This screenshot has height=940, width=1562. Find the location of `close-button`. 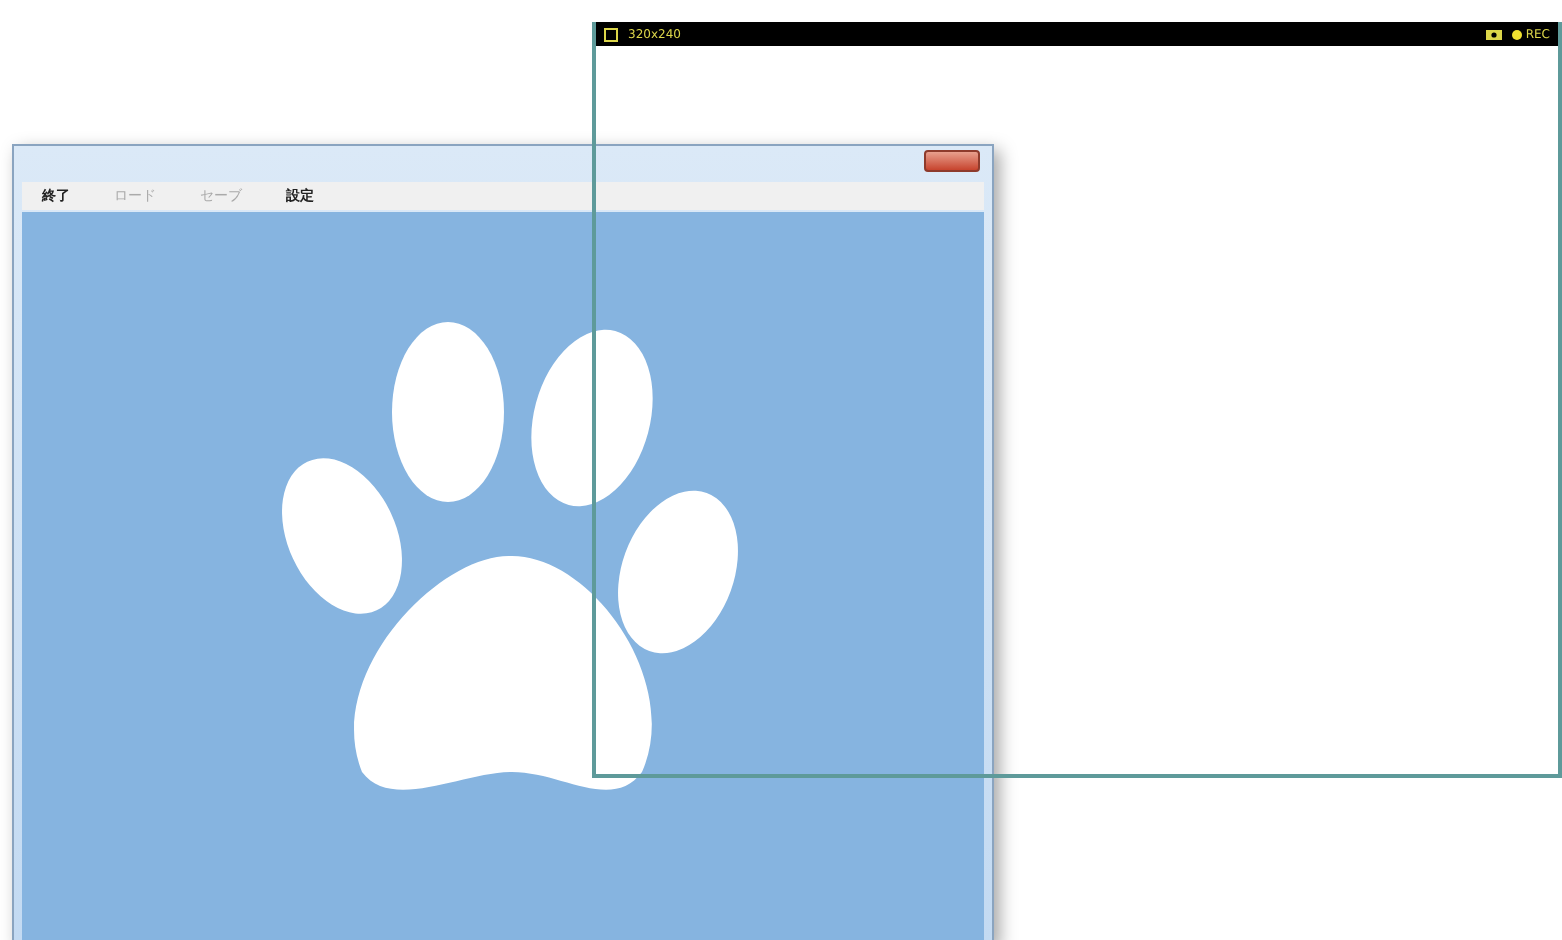

close-button is located at coordinates (952, 161).